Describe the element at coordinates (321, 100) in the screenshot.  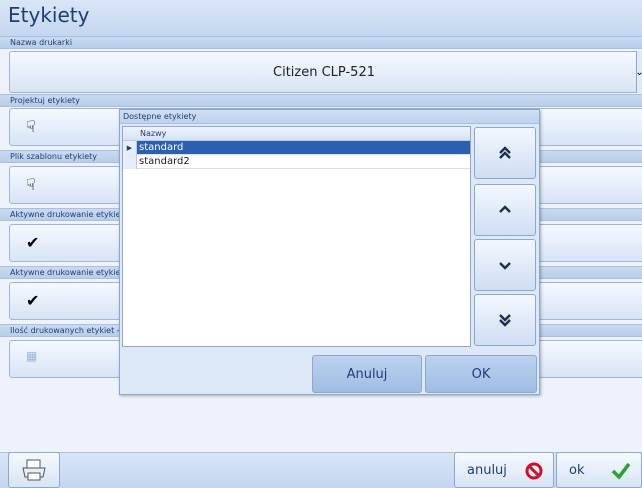
I see `section-label-design: Projektuj etykiety` at that location.